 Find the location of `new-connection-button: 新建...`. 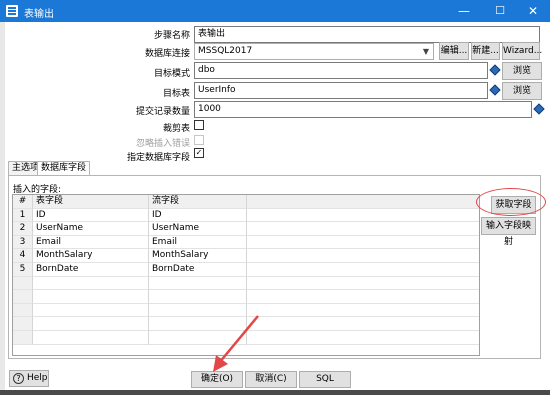

new-connection-button: 新建... is located at coordinates (485, 51).